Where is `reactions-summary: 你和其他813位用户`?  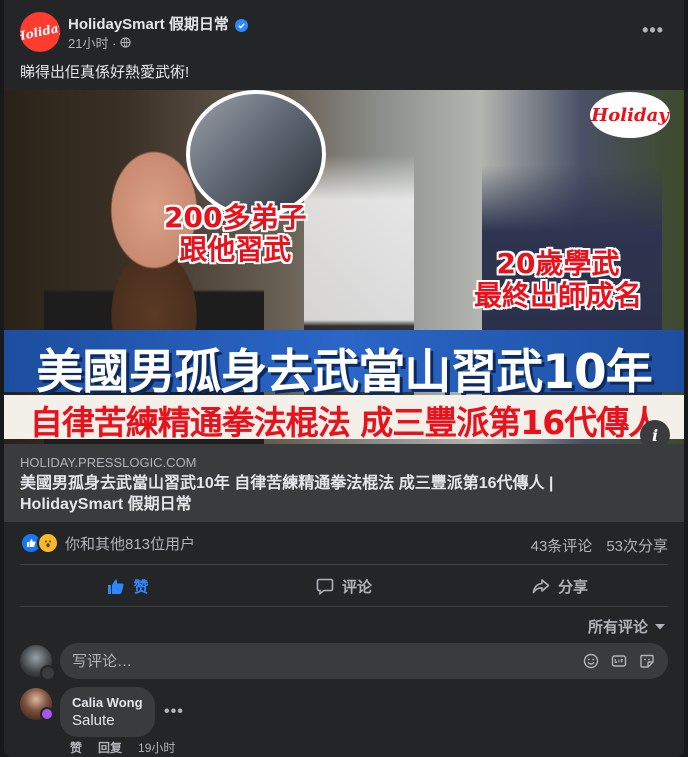
reactions-summary: 你和其他813位用户 is located at coordinates (107, 543).